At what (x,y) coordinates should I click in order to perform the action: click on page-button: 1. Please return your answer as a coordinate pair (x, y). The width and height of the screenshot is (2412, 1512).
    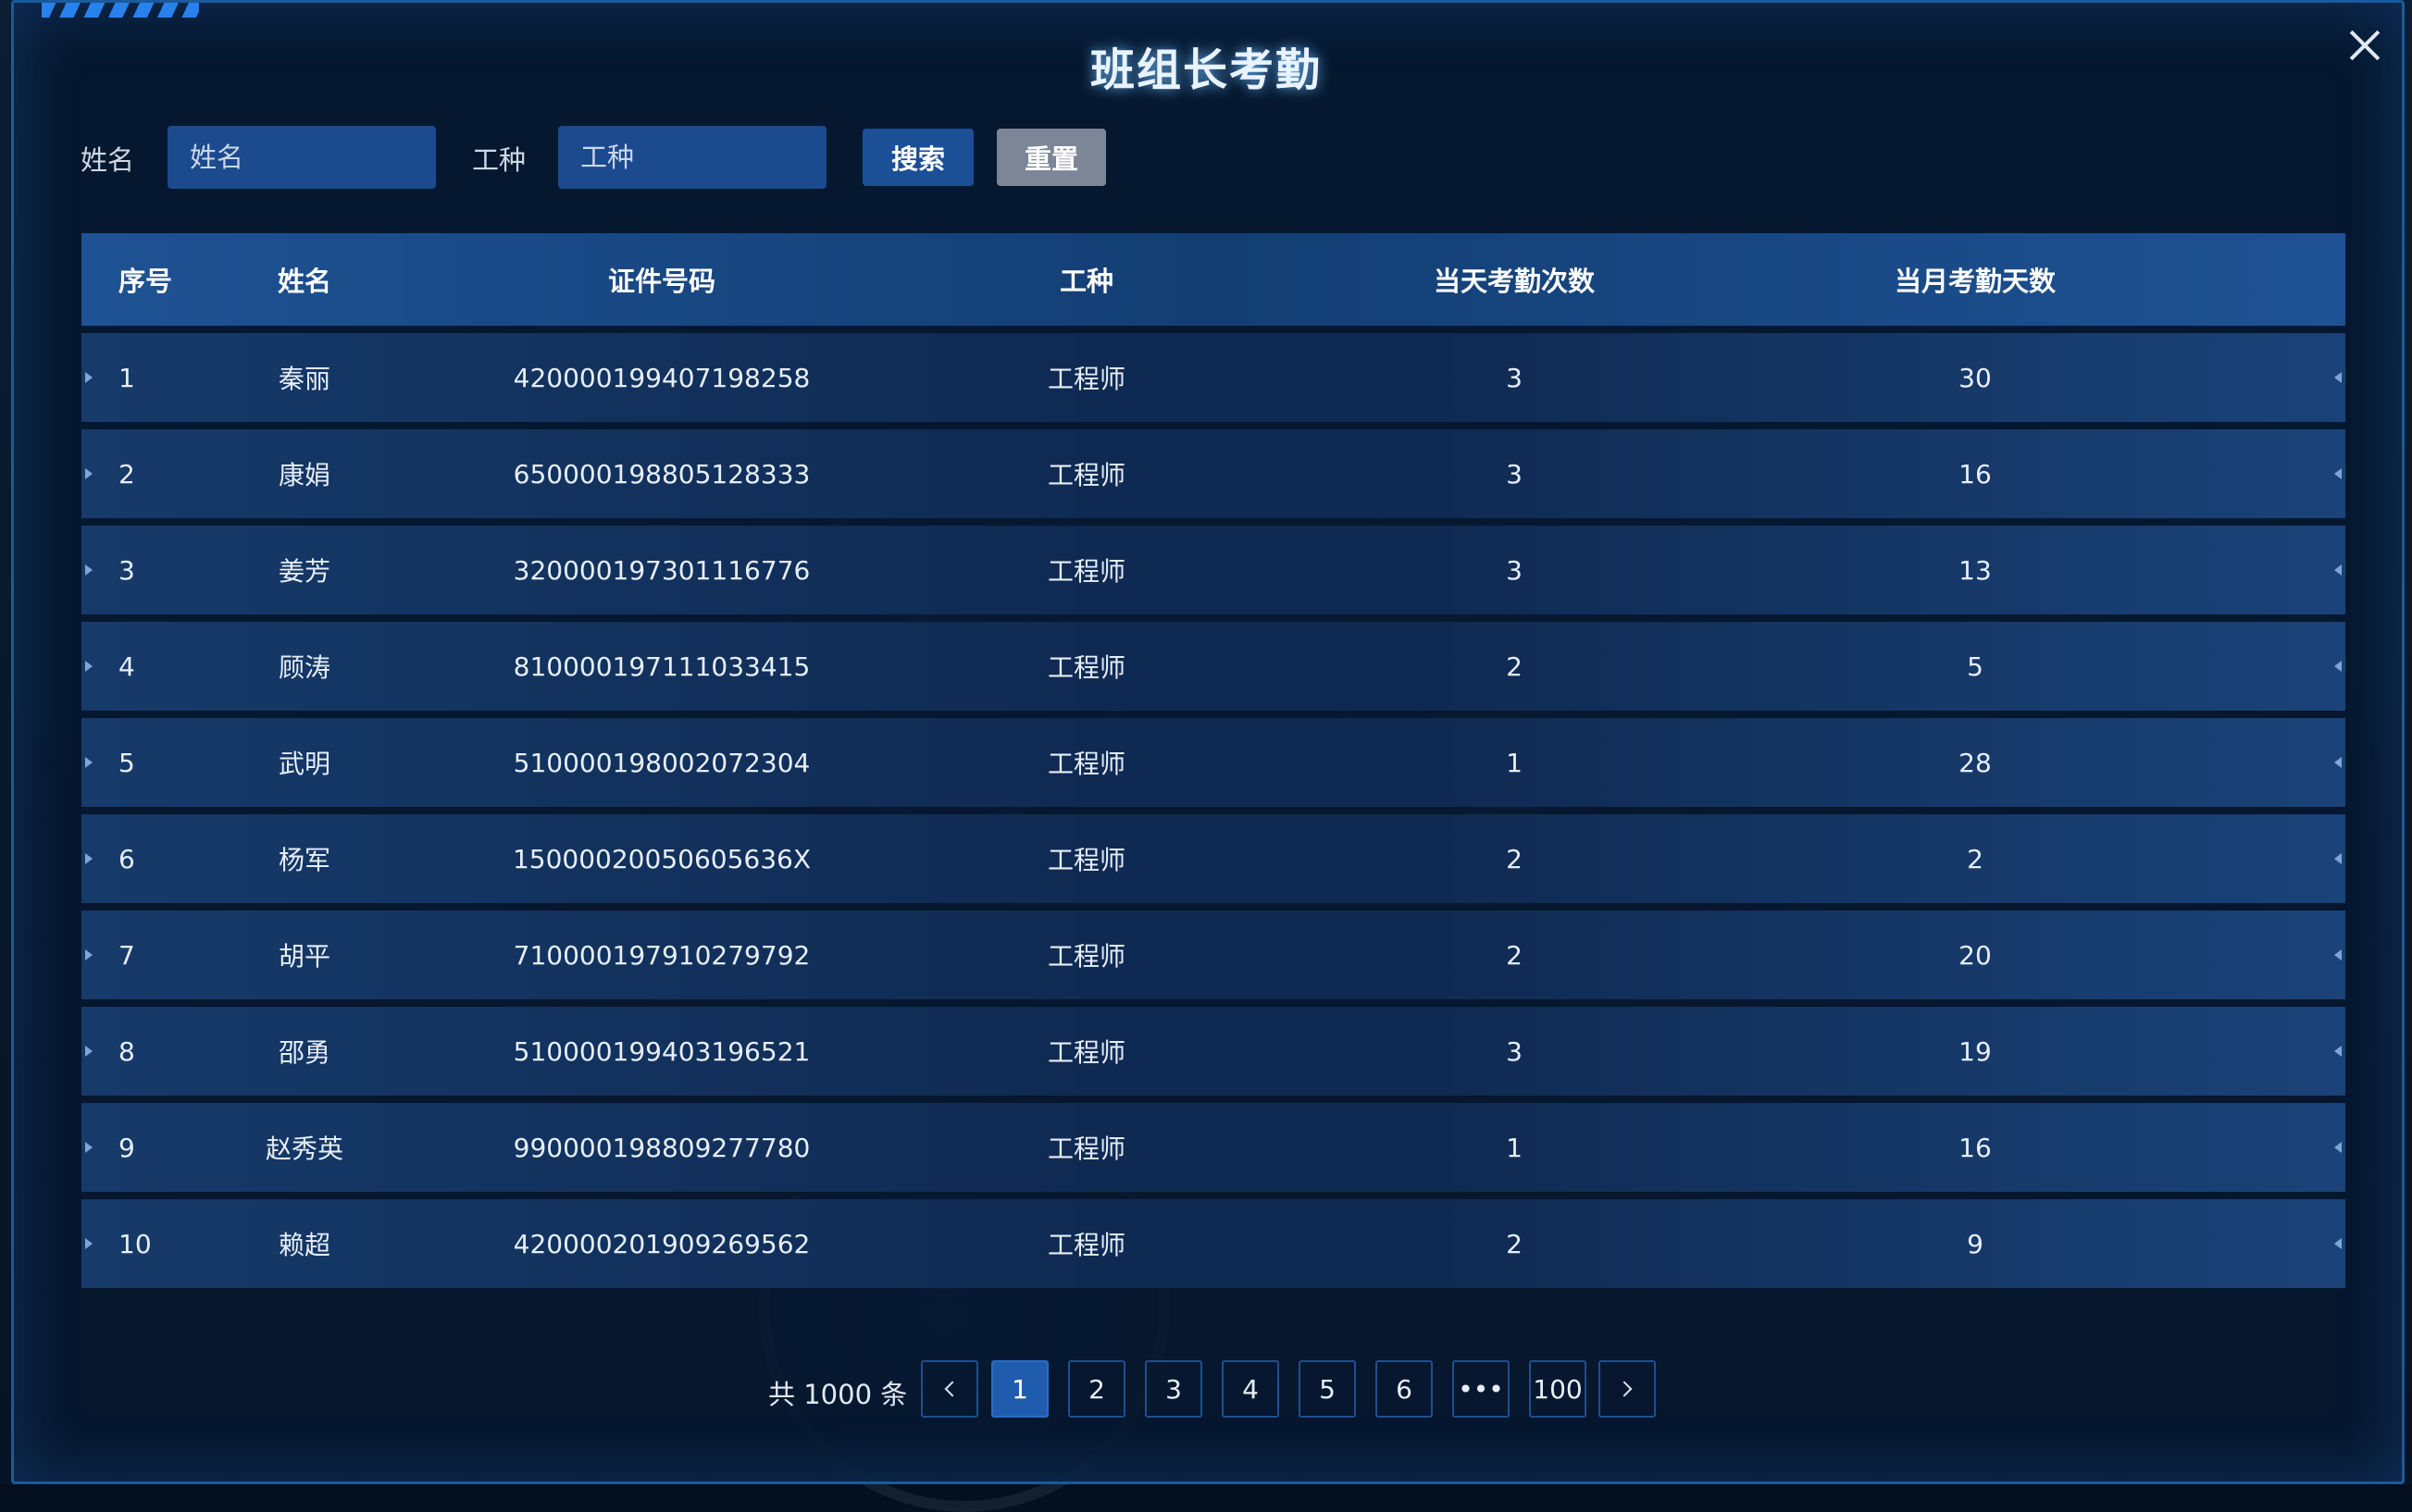
    Looking at the image, I should click on (1020, 1389).